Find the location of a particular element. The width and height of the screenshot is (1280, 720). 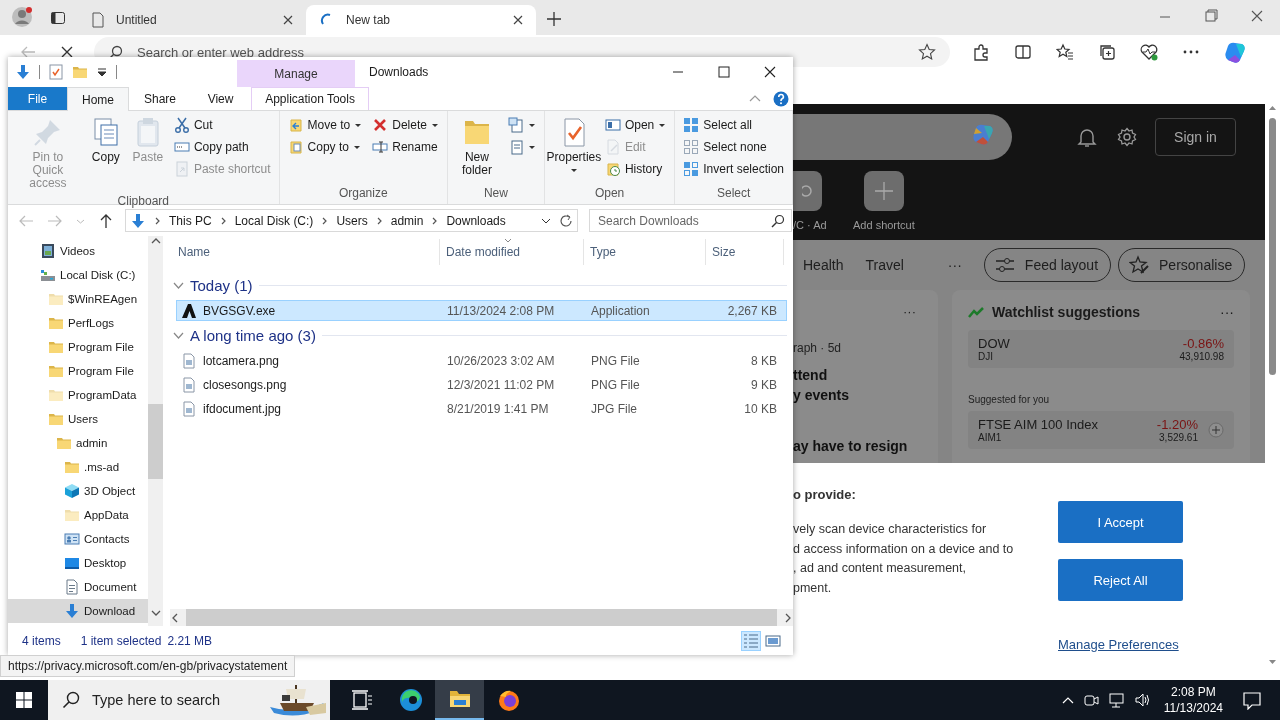

up-arrow-icon is located at coordinates (106, 220).